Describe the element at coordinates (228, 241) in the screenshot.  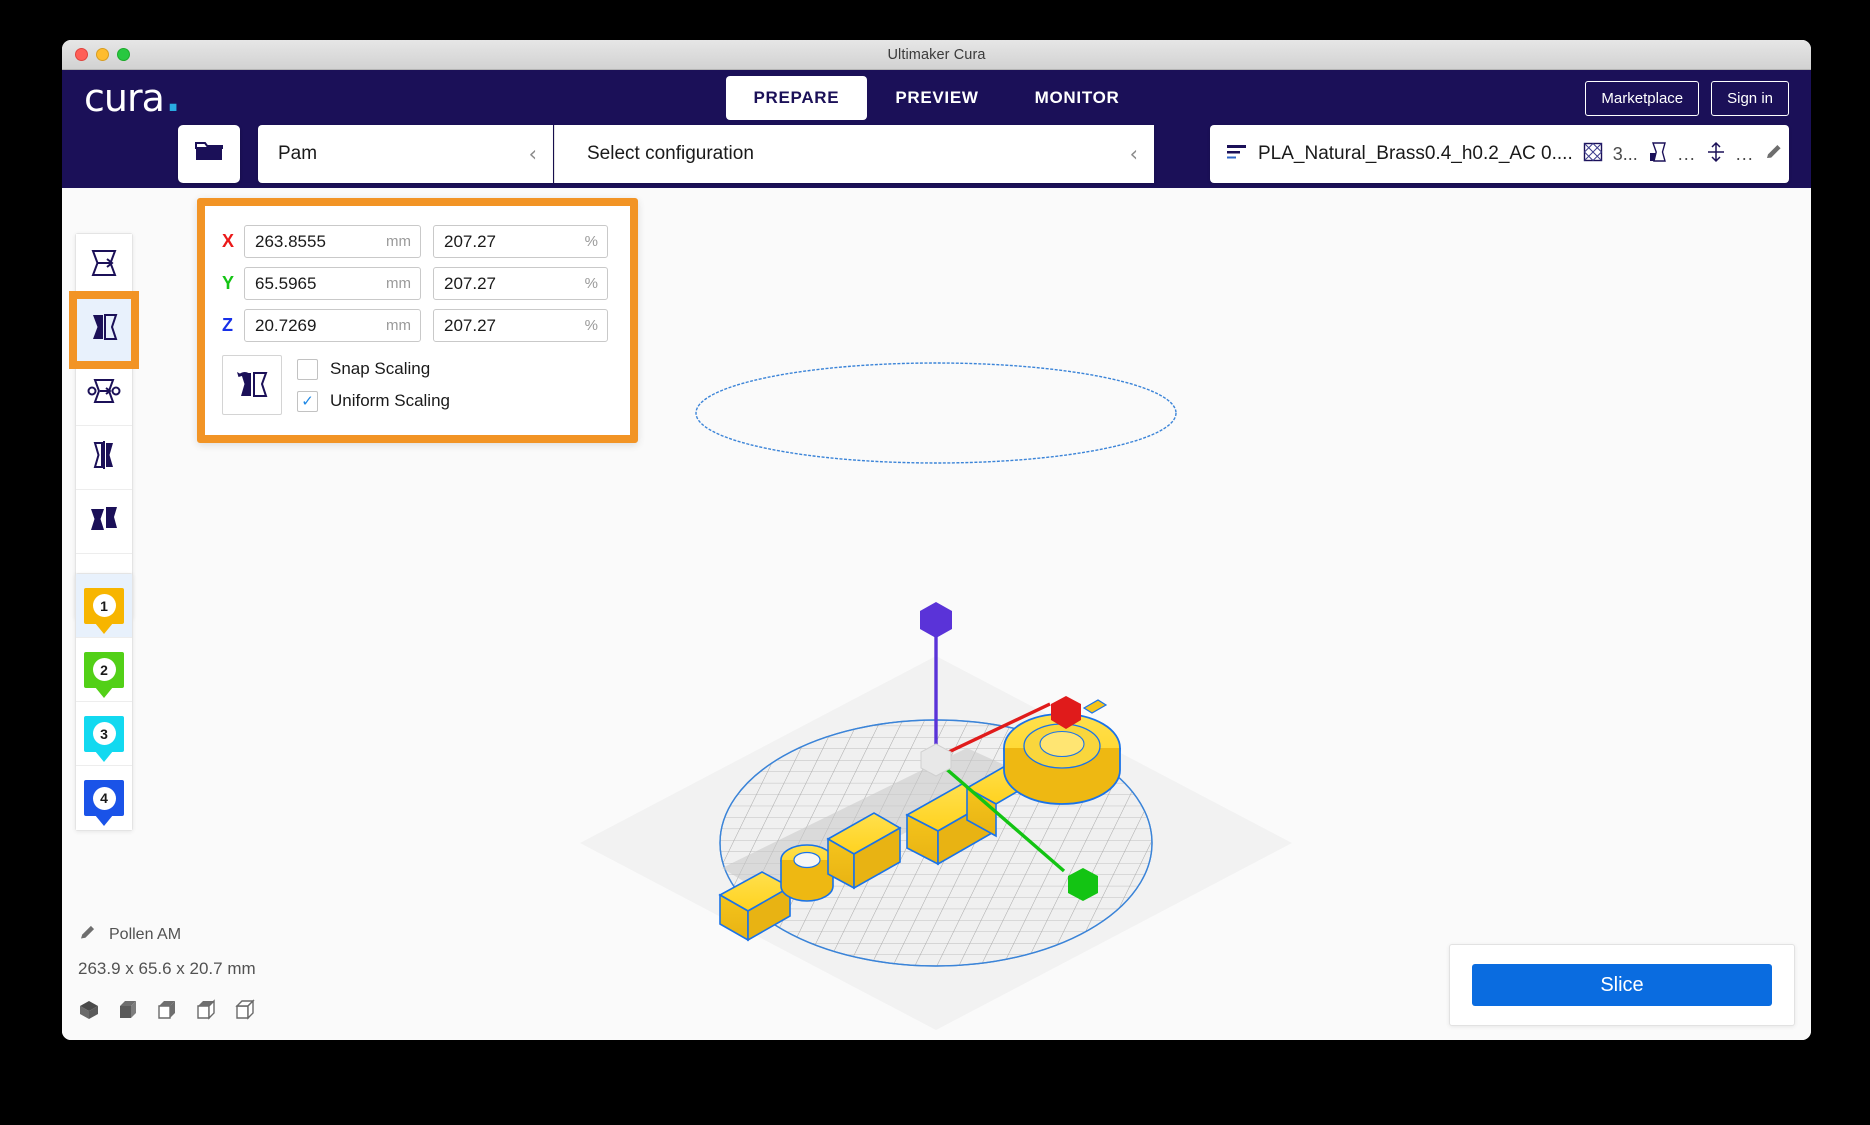
I see `axis-label-x: X` at that location.